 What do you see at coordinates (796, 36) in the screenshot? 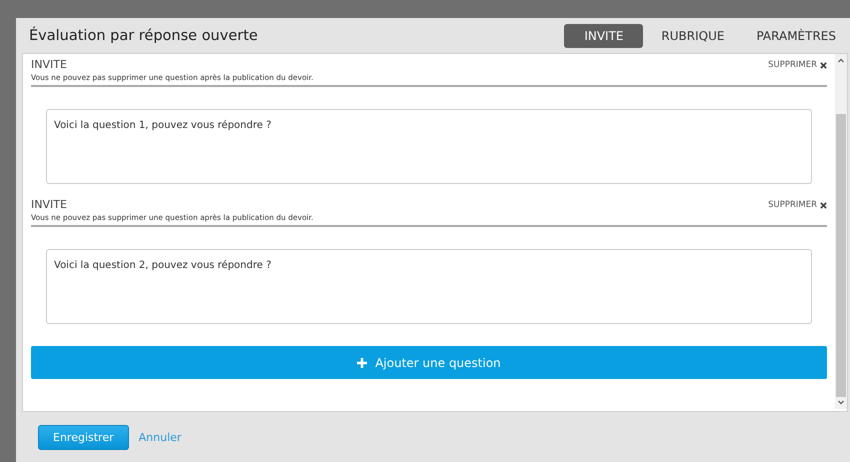
I see `tab: PARAMÈTRES` at bounding box center [796, 36].